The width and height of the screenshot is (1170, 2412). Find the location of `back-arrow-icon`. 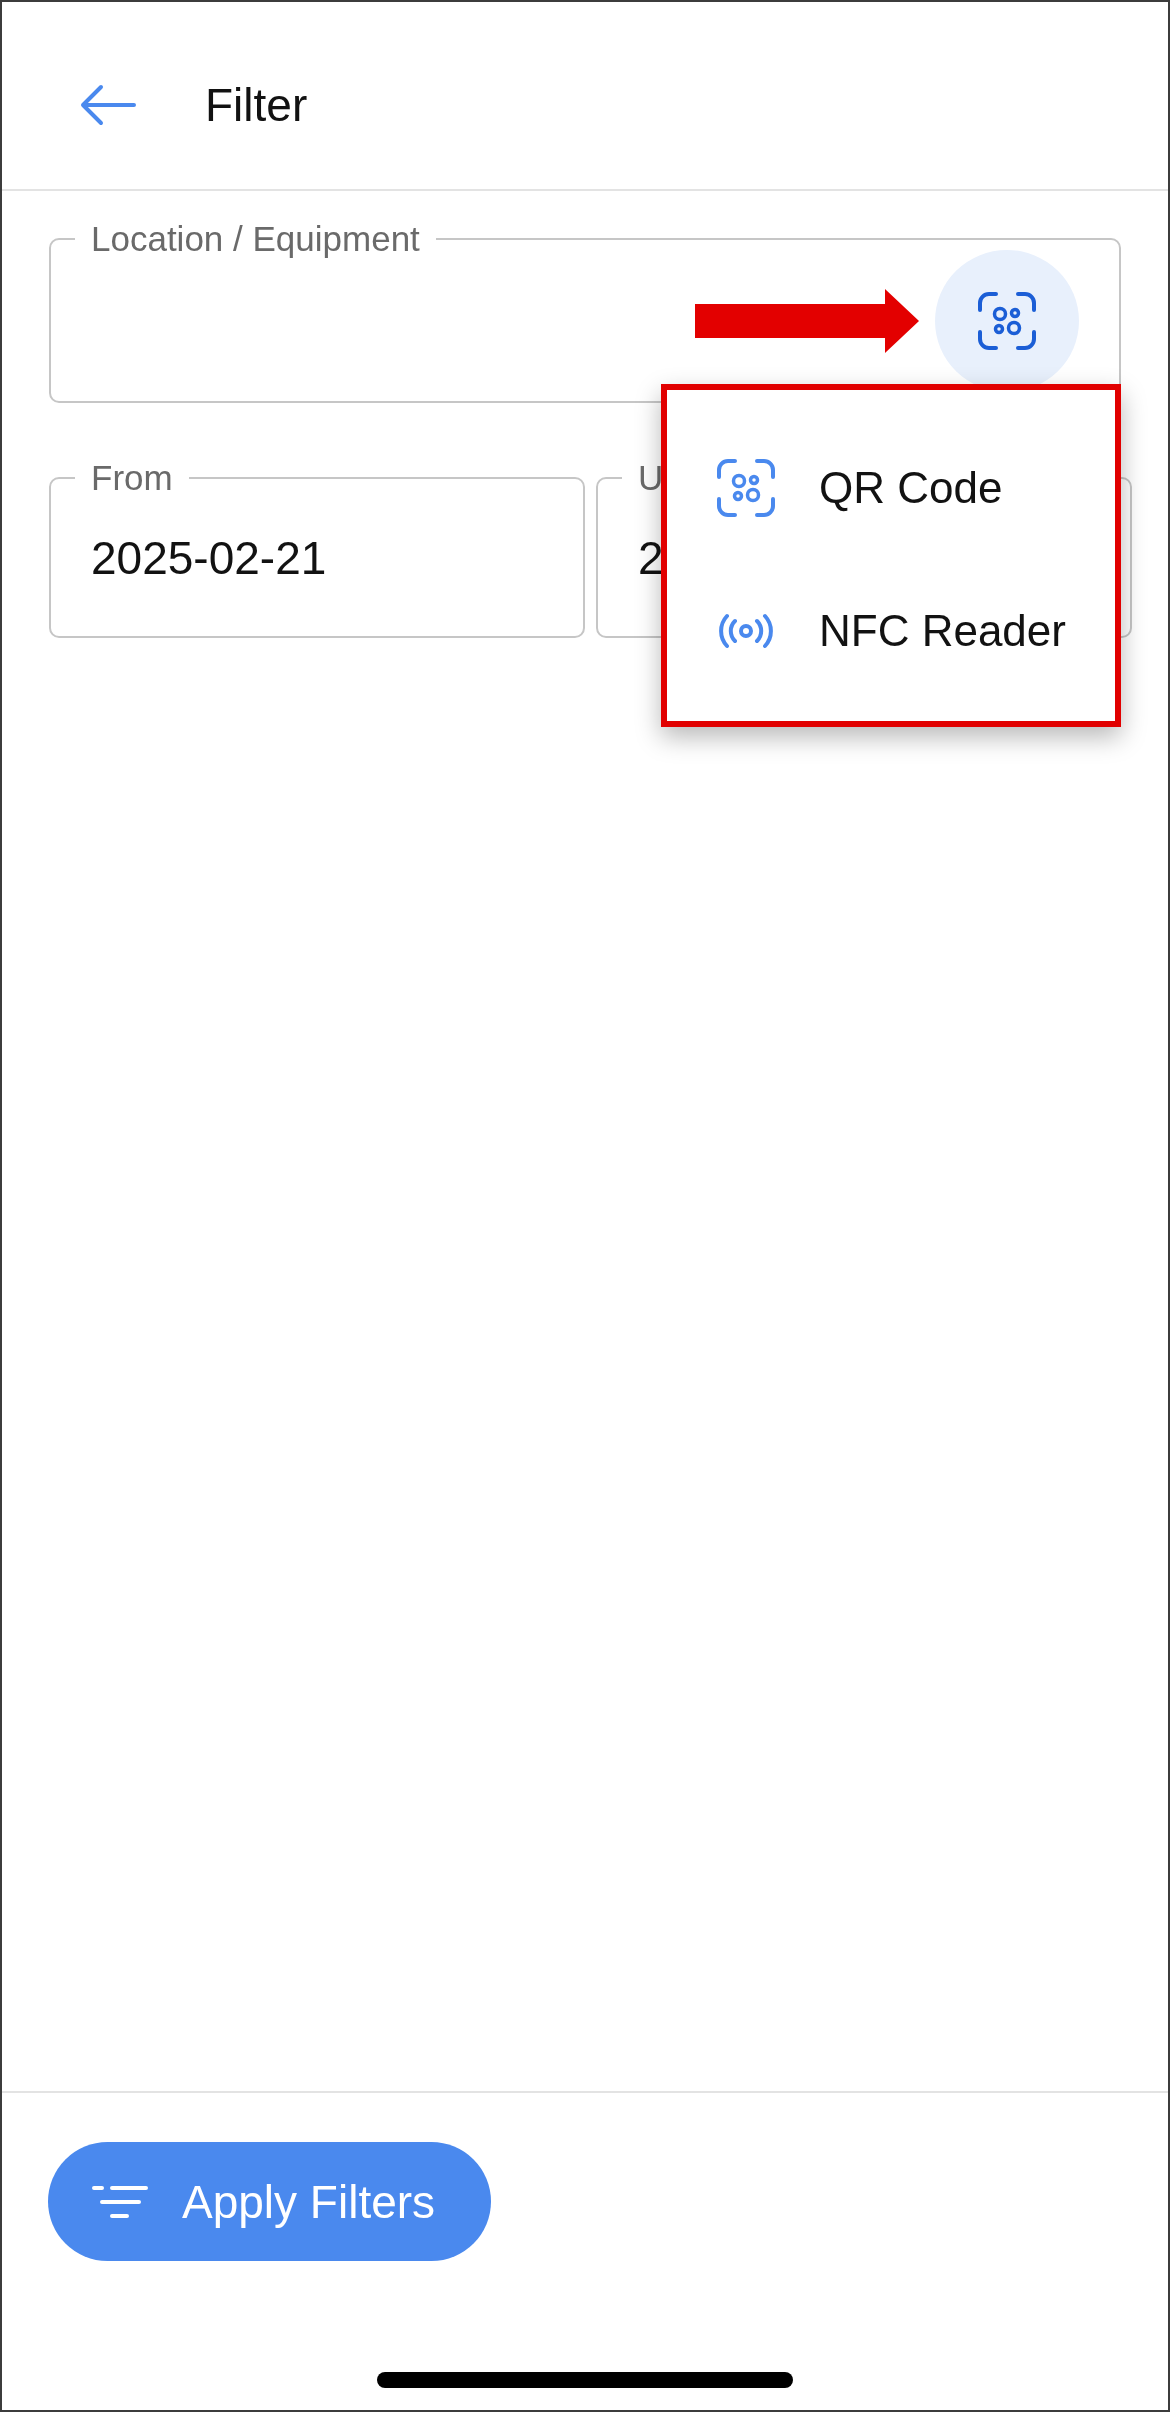

back-arrow-icon is located at coordinates (108, 104).